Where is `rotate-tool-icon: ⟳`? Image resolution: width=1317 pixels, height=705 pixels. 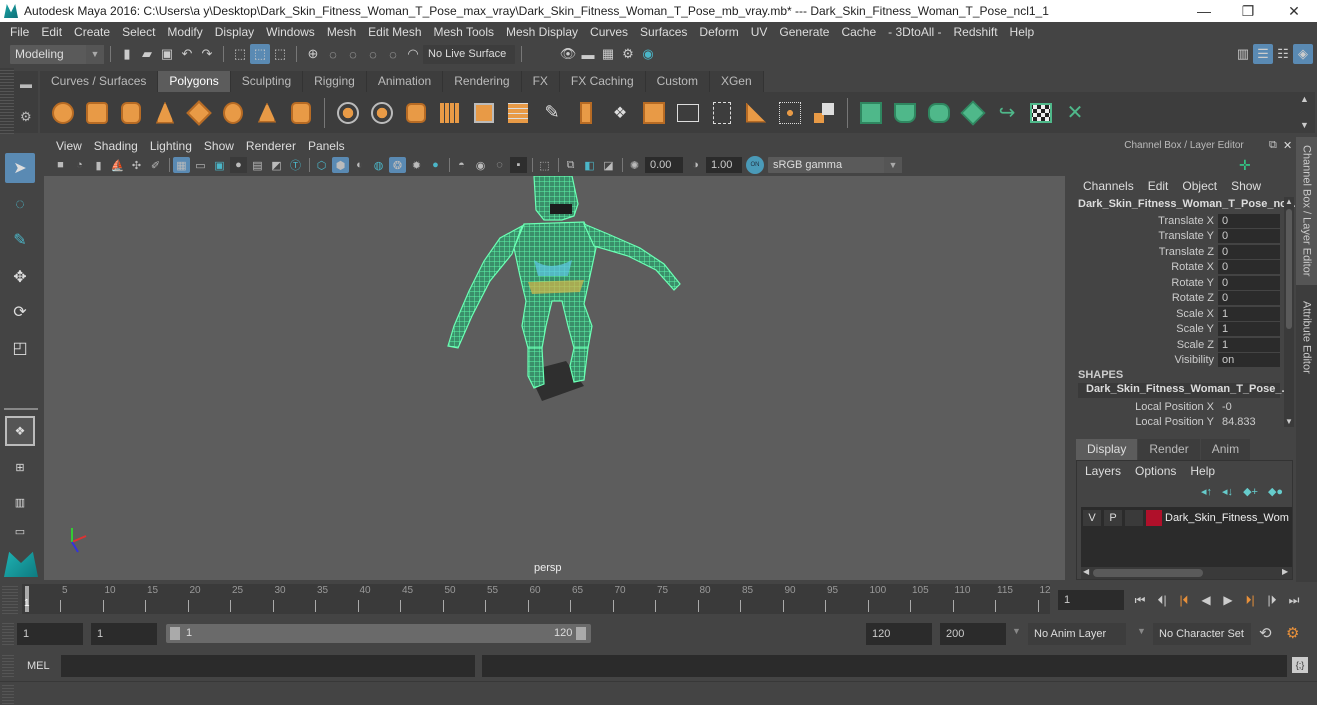 rotate-tool-icon: ⟳ is located at coordinates (20, 312).